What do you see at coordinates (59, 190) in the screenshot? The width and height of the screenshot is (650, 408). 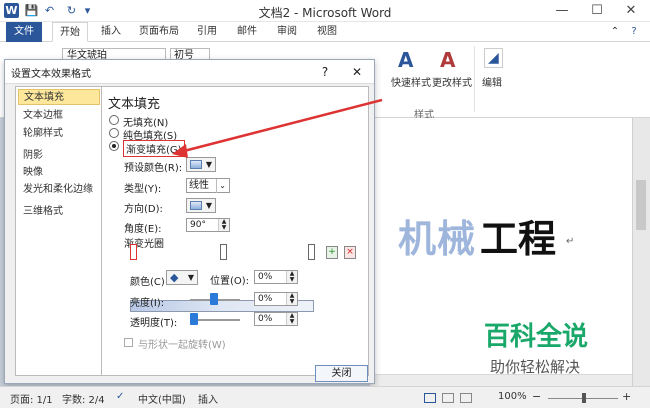 I see `category-glow: 发光和柔化边缘` at bounding box center [59, 190].